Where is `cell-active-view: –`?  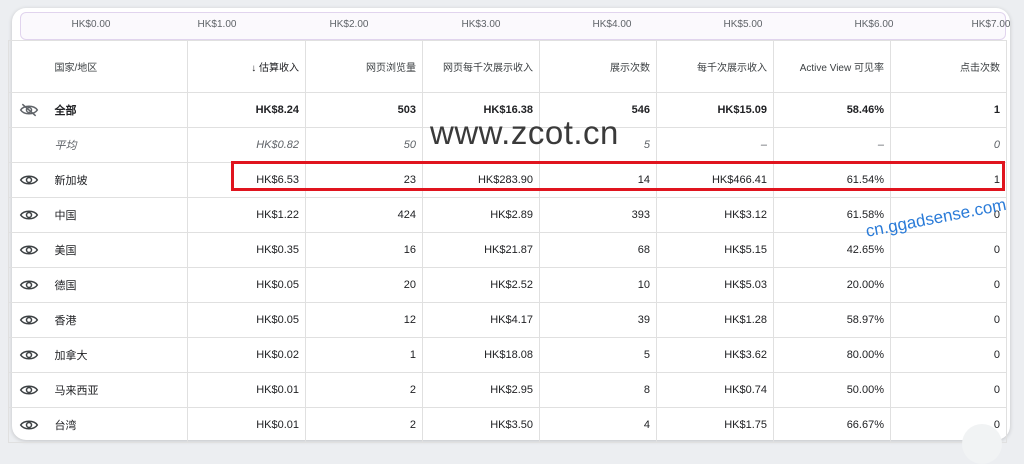 cell-active-view: – is located at coordinates (832, 145).